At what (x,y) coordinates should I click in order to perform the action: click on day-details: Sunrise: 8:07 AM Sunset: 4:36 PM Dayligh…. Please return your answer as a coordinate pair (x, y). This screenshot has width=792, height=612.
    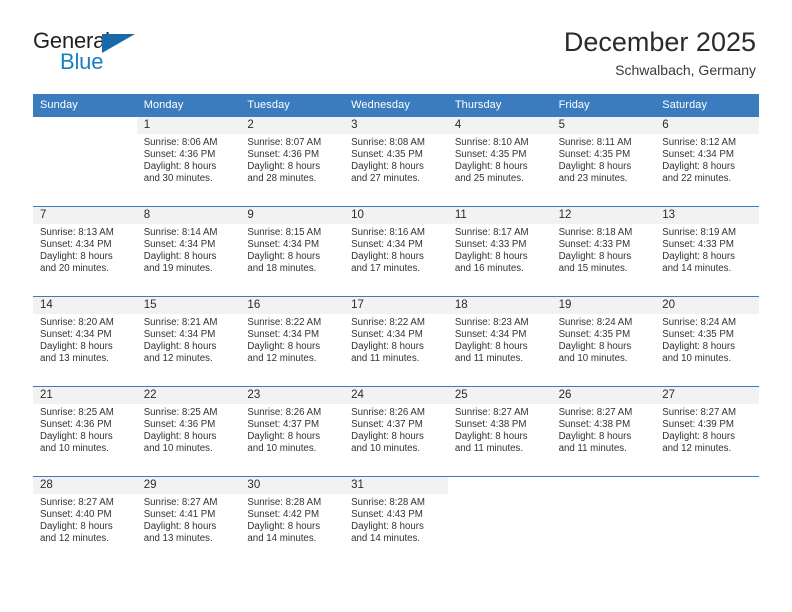
    Looking at the image, I should click on (292, 159).